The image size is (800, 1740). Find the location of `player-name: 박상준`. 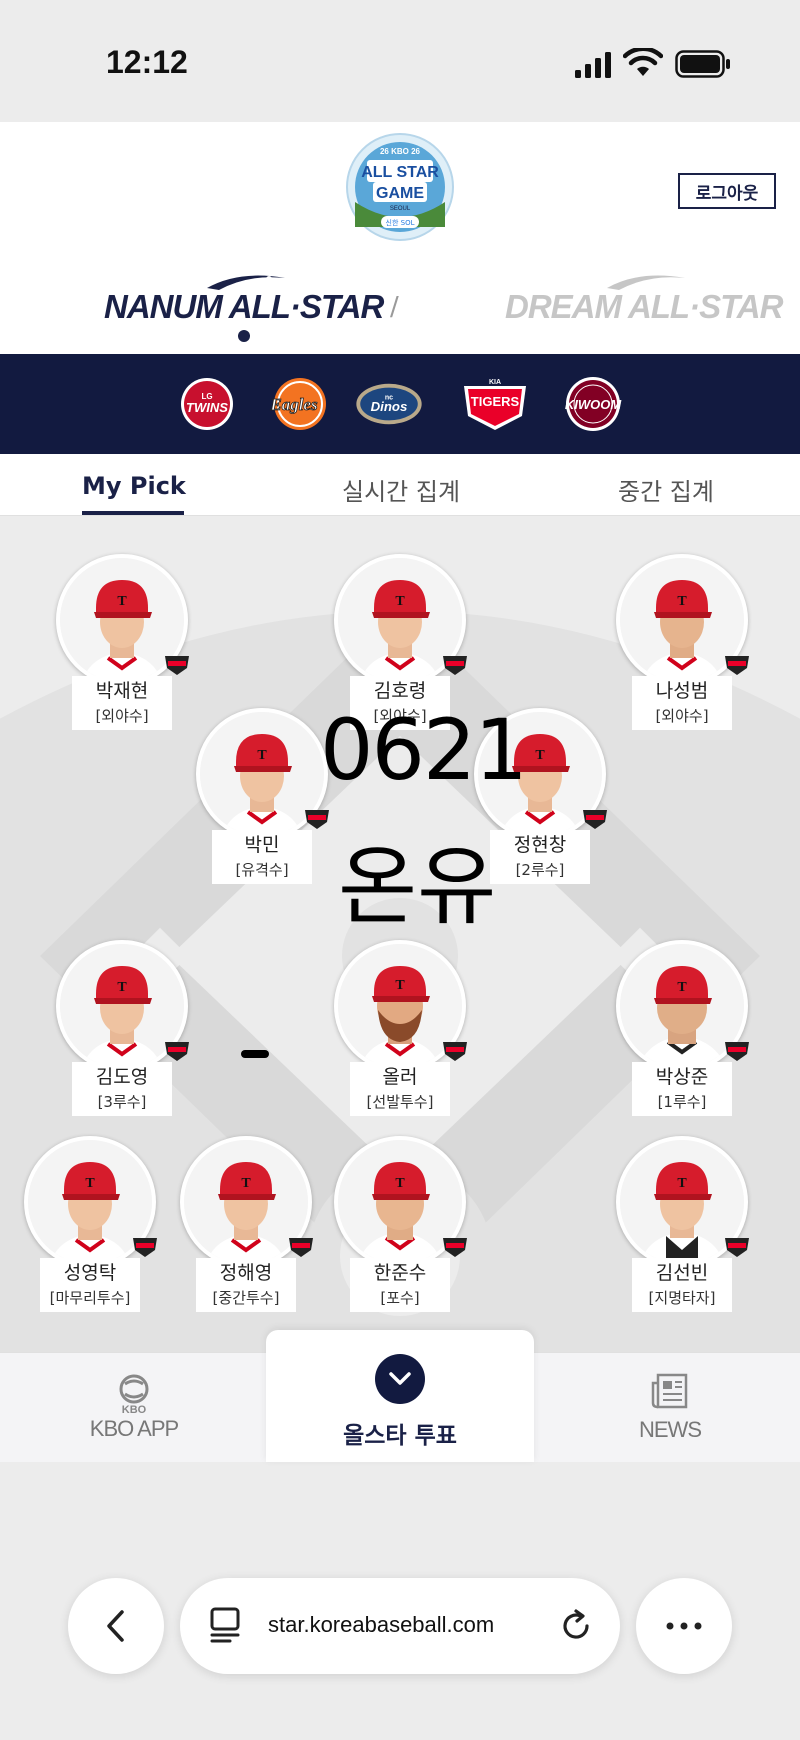

player-name: 박상준 is located at coordinates (682, 1077).